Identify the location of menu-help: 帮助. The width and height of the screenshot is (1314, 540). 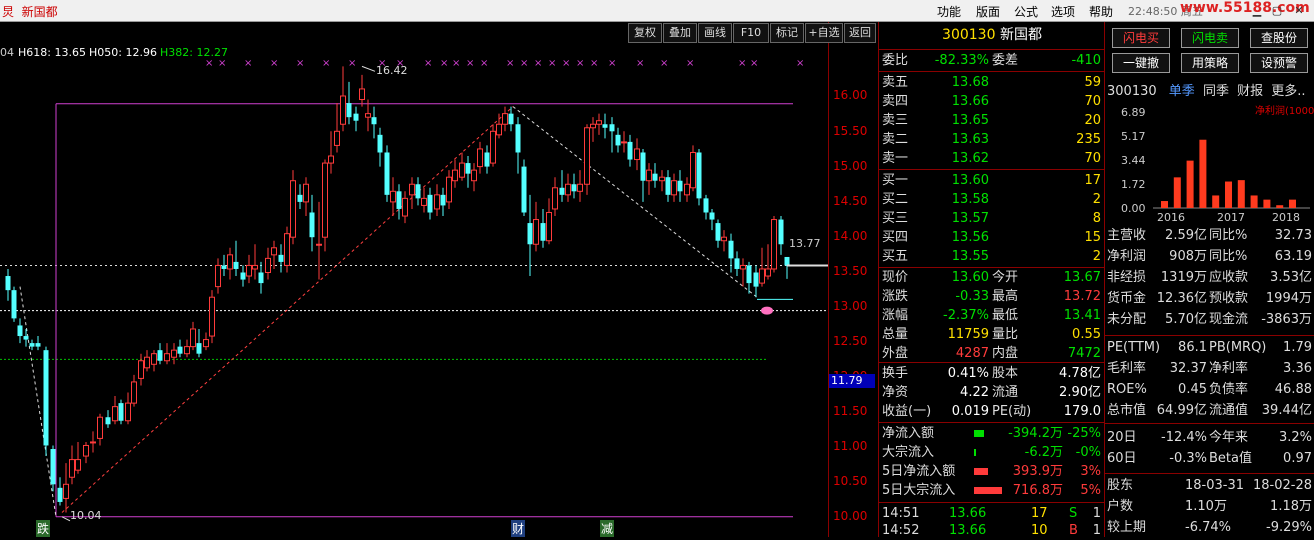
(1101, 11).